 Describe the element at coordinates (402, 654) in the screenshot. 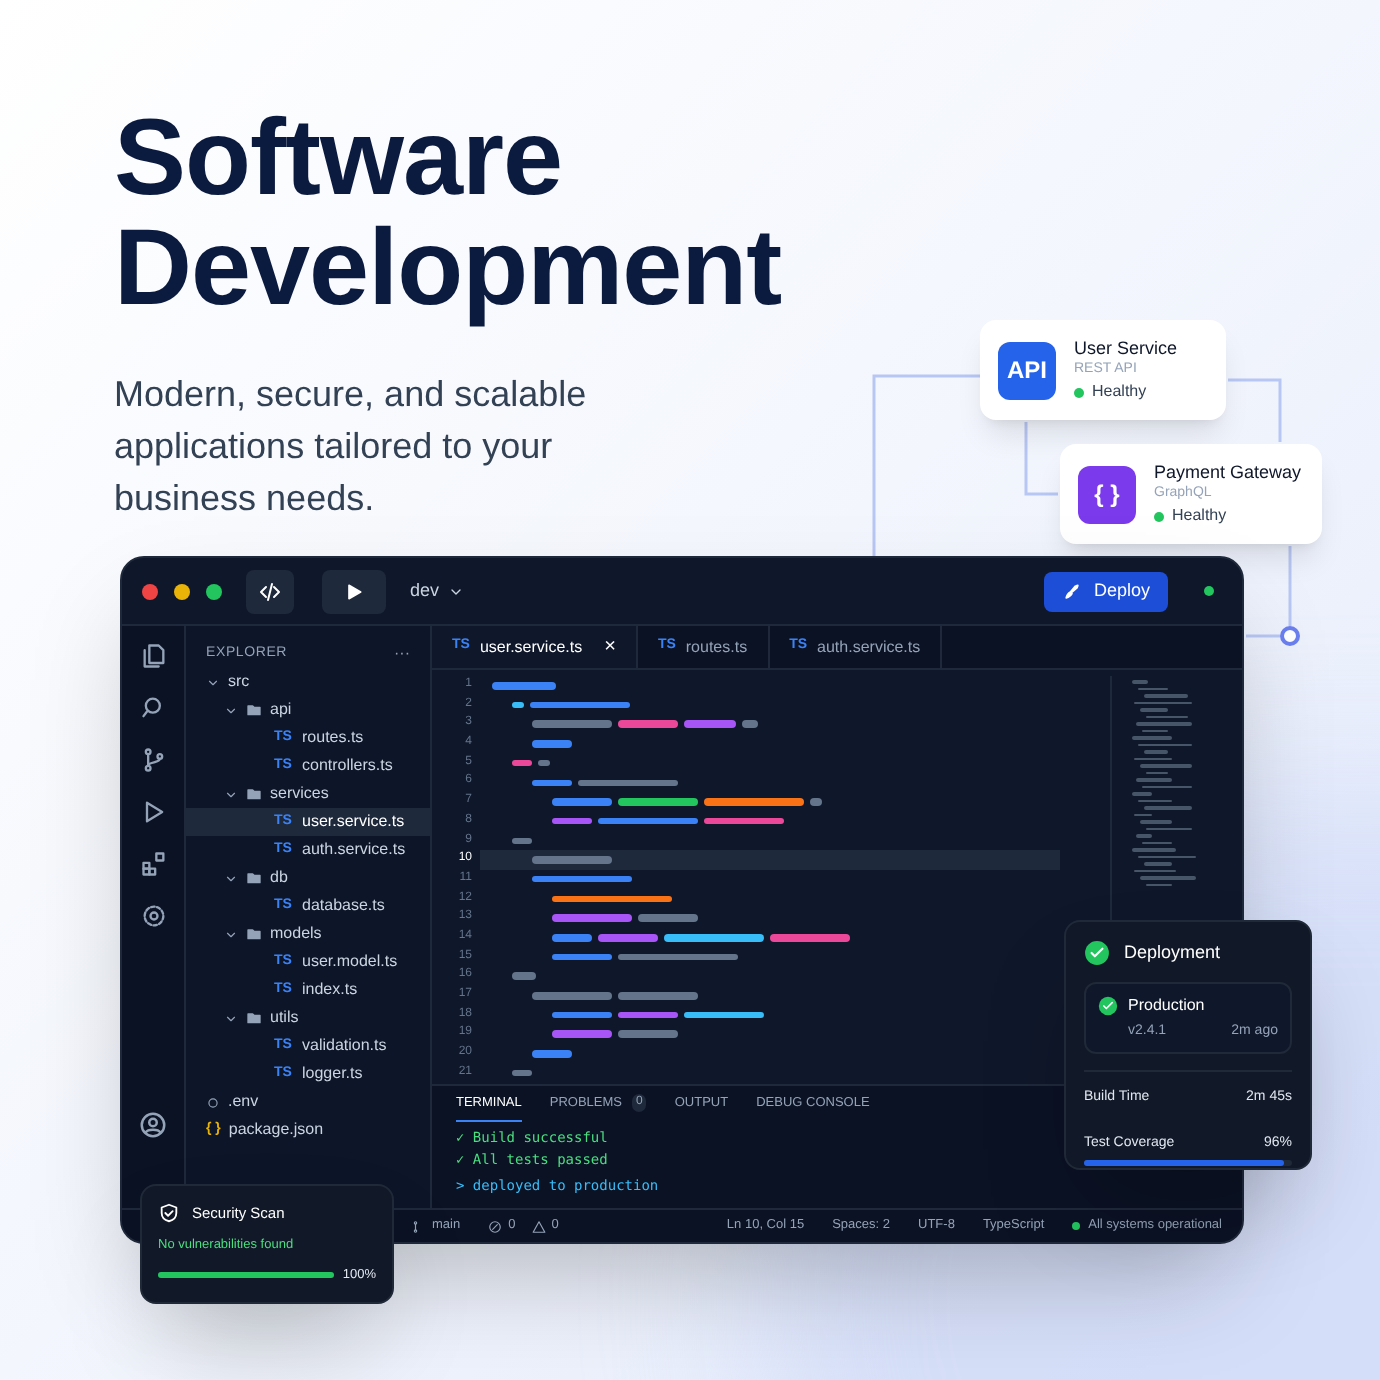

I see `more-button: ···` at that location.